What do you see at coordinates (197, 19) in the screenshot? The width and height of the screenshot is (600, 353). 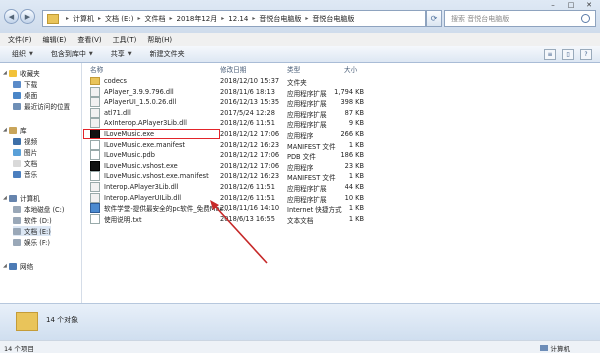 I see `breadcrumb-item: 2018年12月` at bounding box center [197, 19].